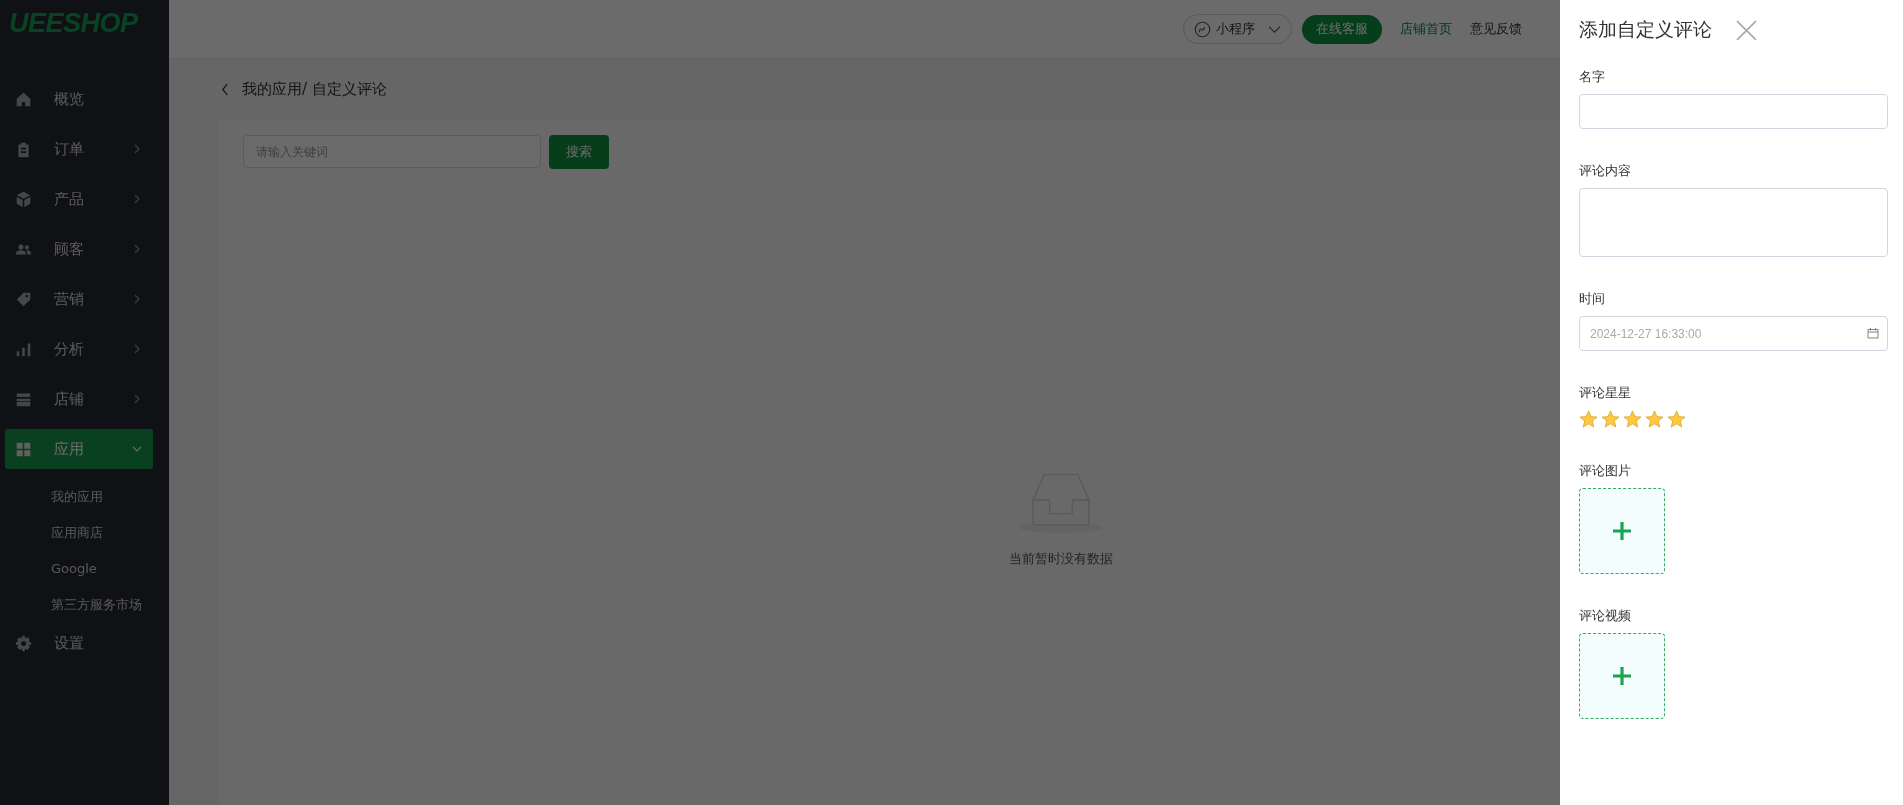  What do you see at coordinates (1873, 333) in the screenshot?
I see `calendar-icon` at bounding box center [1873, 333].